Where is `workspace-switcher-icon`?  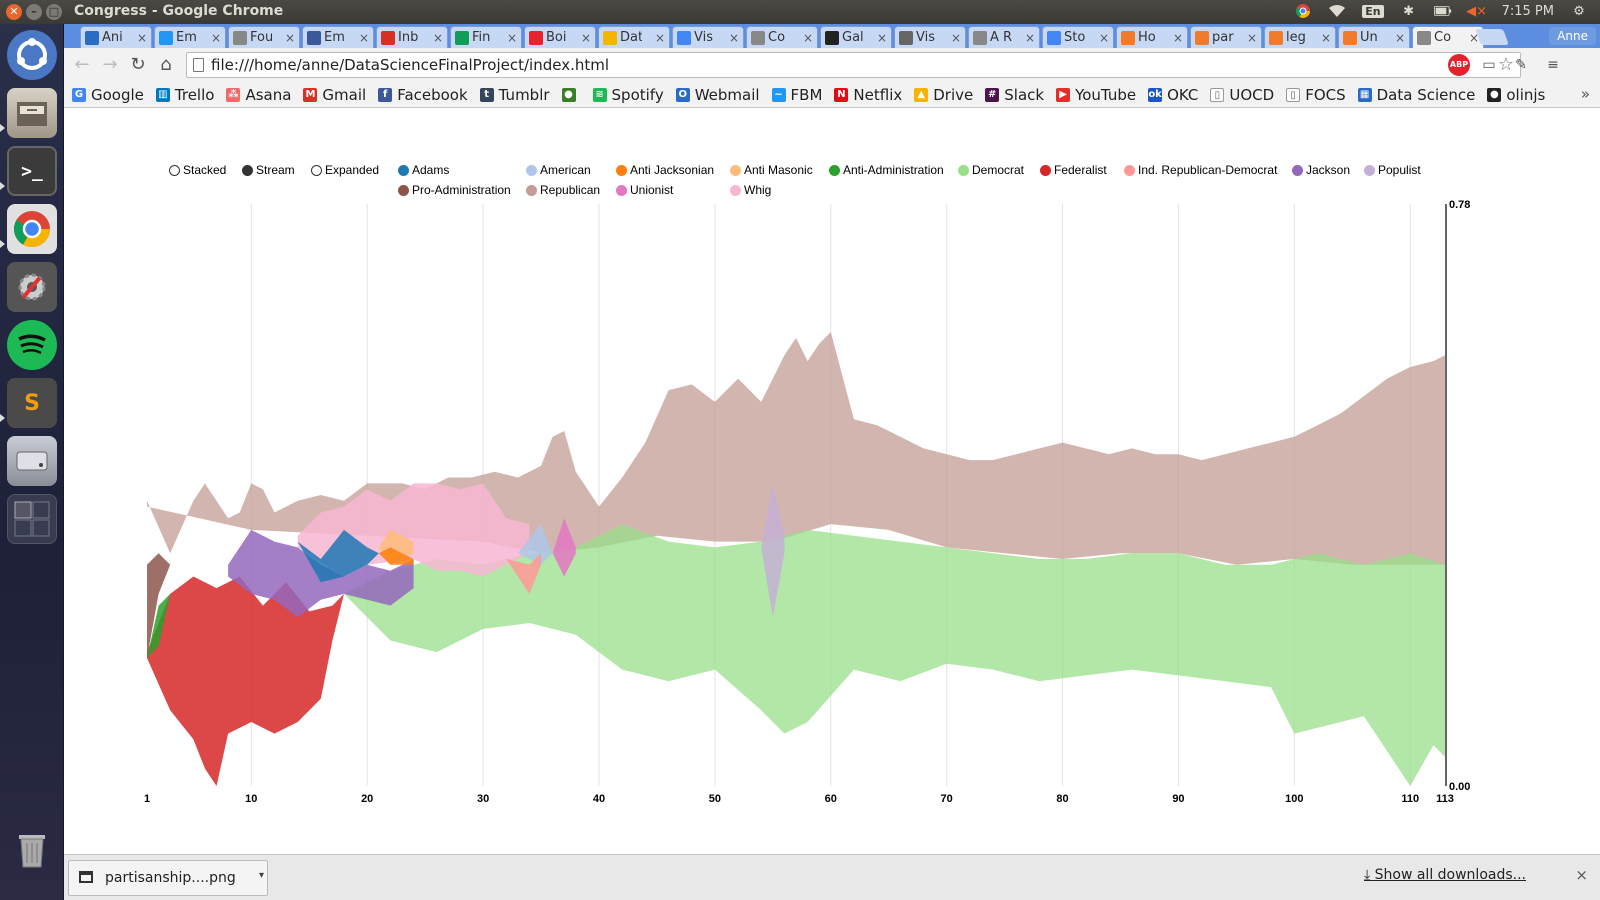
workspace-switcher-icon is located at coordinates (32, 519).